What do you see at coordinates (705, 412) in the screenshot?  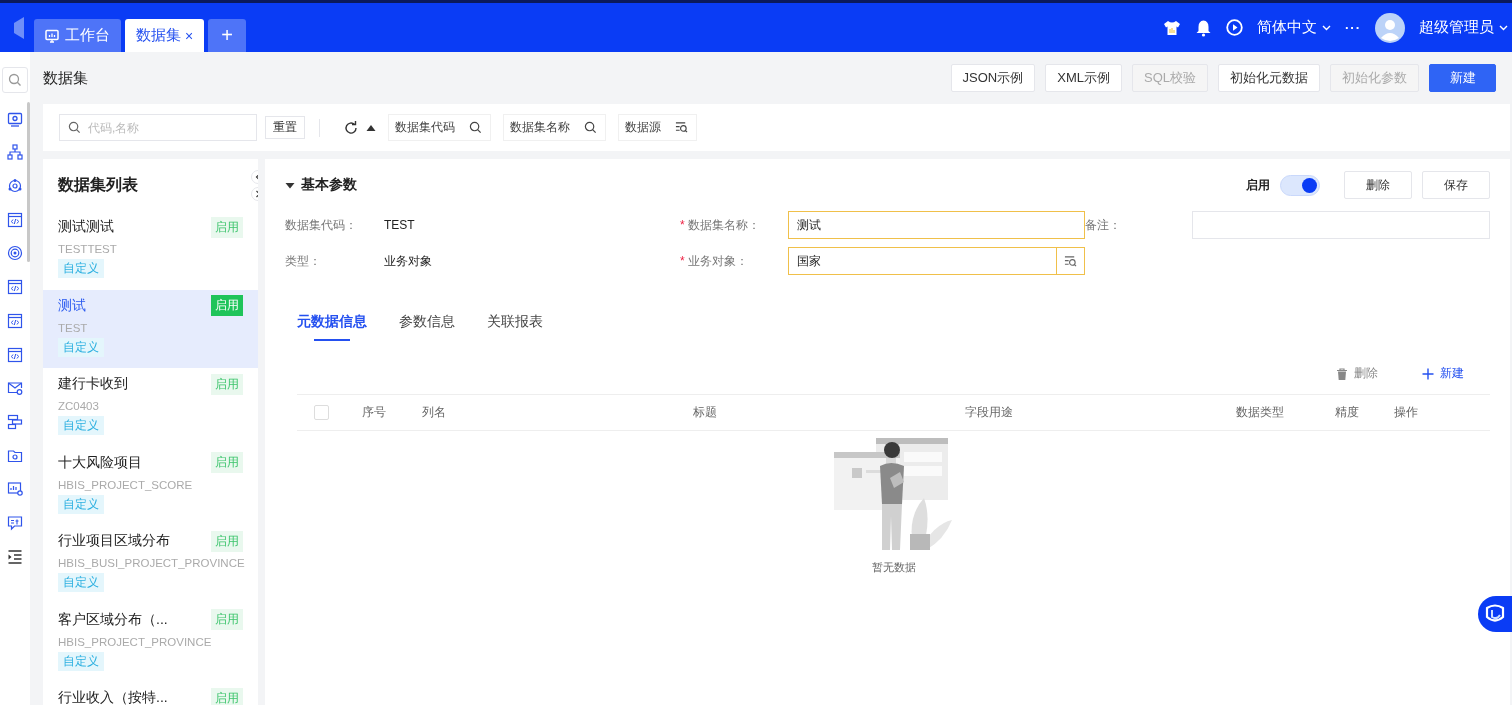 I see `column-header: 标题` at bounding box center [705, 412].